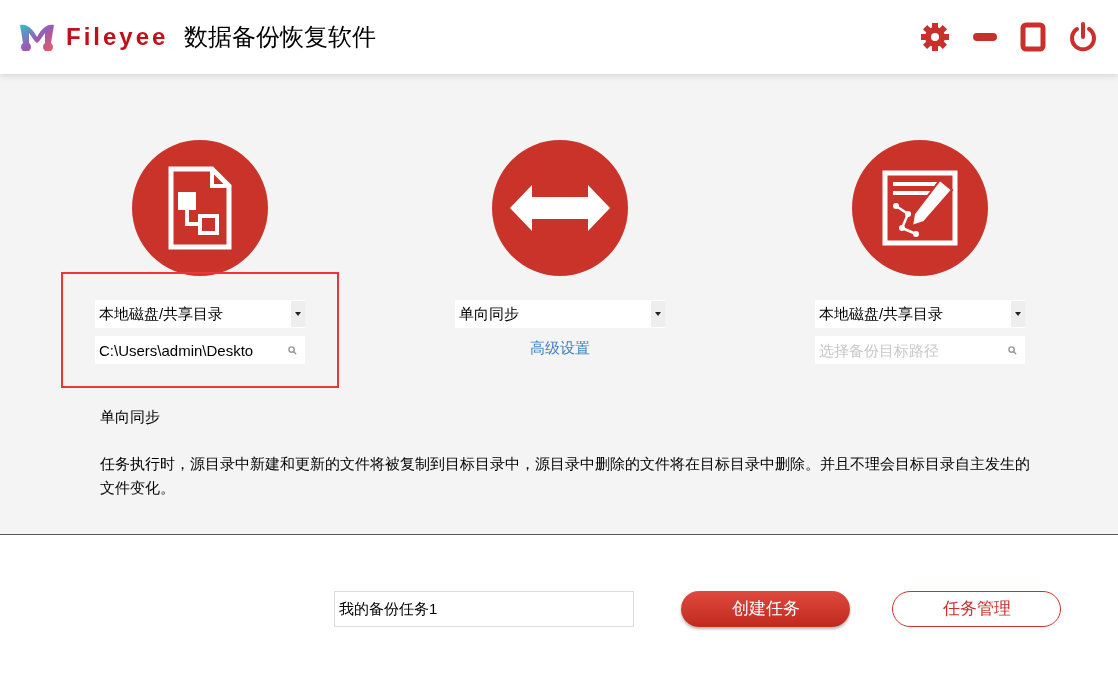  Describe the element at coordinates (37, 37) in the screenshot. I see `logo-icon` at that location.